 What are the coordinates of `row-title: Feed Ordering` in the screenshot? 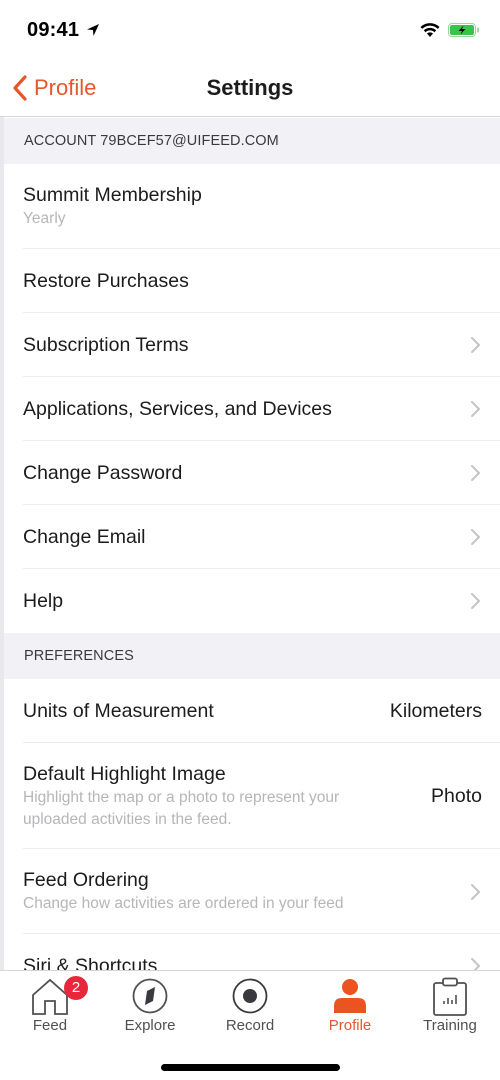 It's located at (86, 880).